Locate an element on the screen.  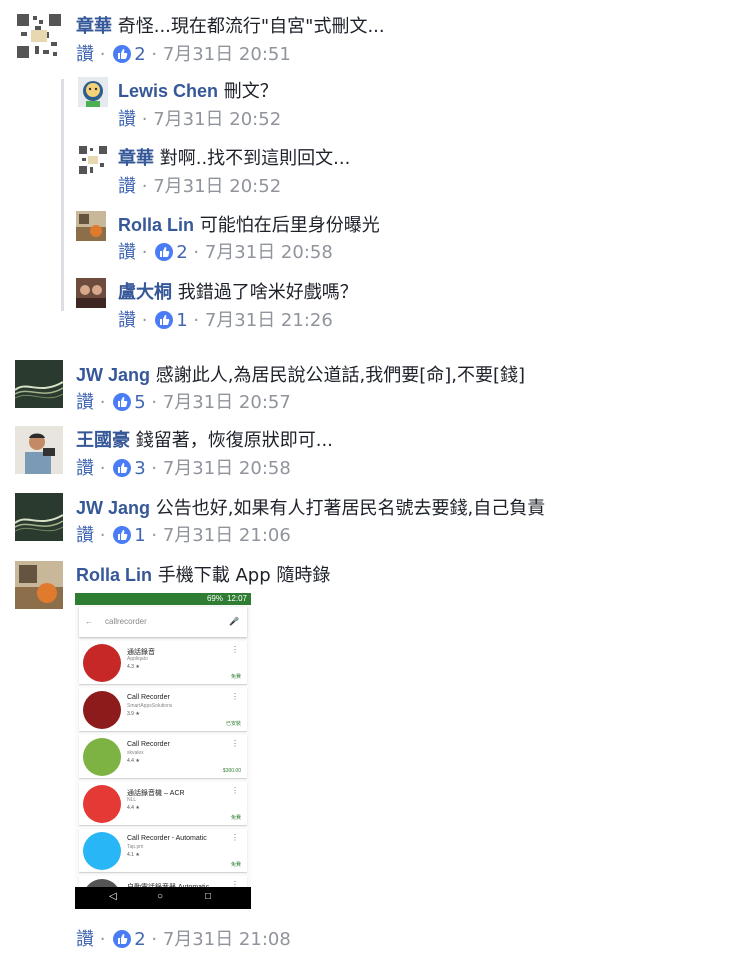
comment-author: Lewis Chen is located at coordinates (168, 91).